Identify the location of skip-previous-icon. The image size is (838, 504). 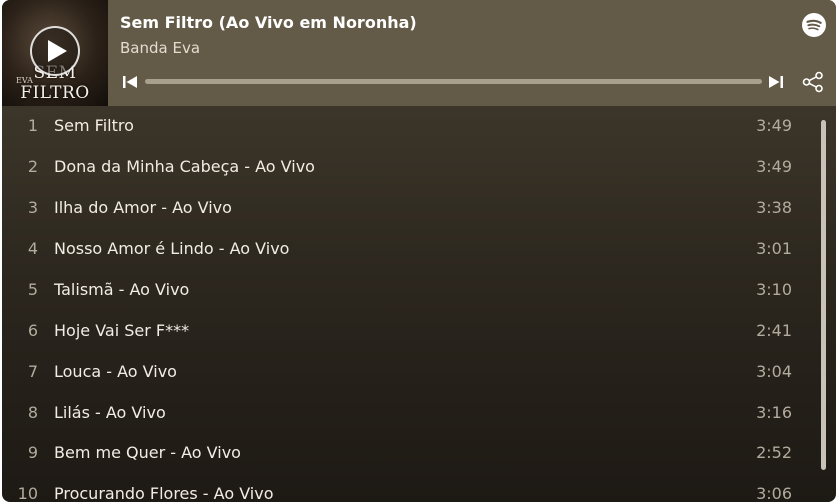
(130, 82).